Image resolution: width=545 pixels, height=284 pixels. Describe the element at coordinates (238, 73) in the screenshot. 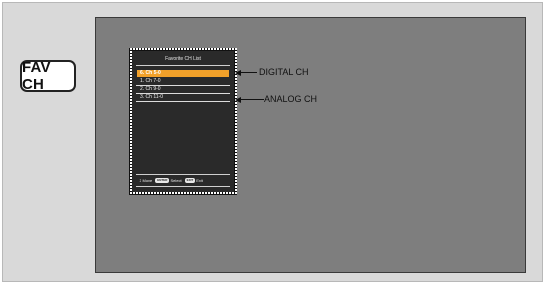

I see `digital-arrow-icon` at that location.